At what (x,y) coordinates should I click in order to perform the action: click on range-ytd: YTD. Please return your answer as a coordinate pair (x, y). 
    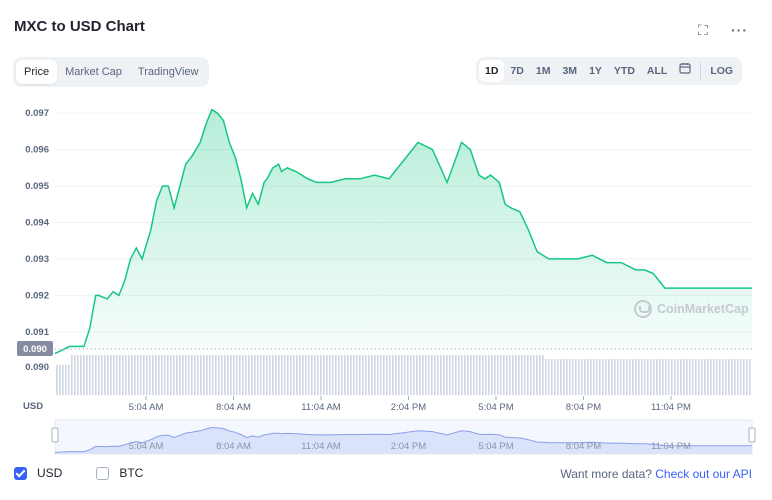
    Looking at the image, I should click on (624, 71).